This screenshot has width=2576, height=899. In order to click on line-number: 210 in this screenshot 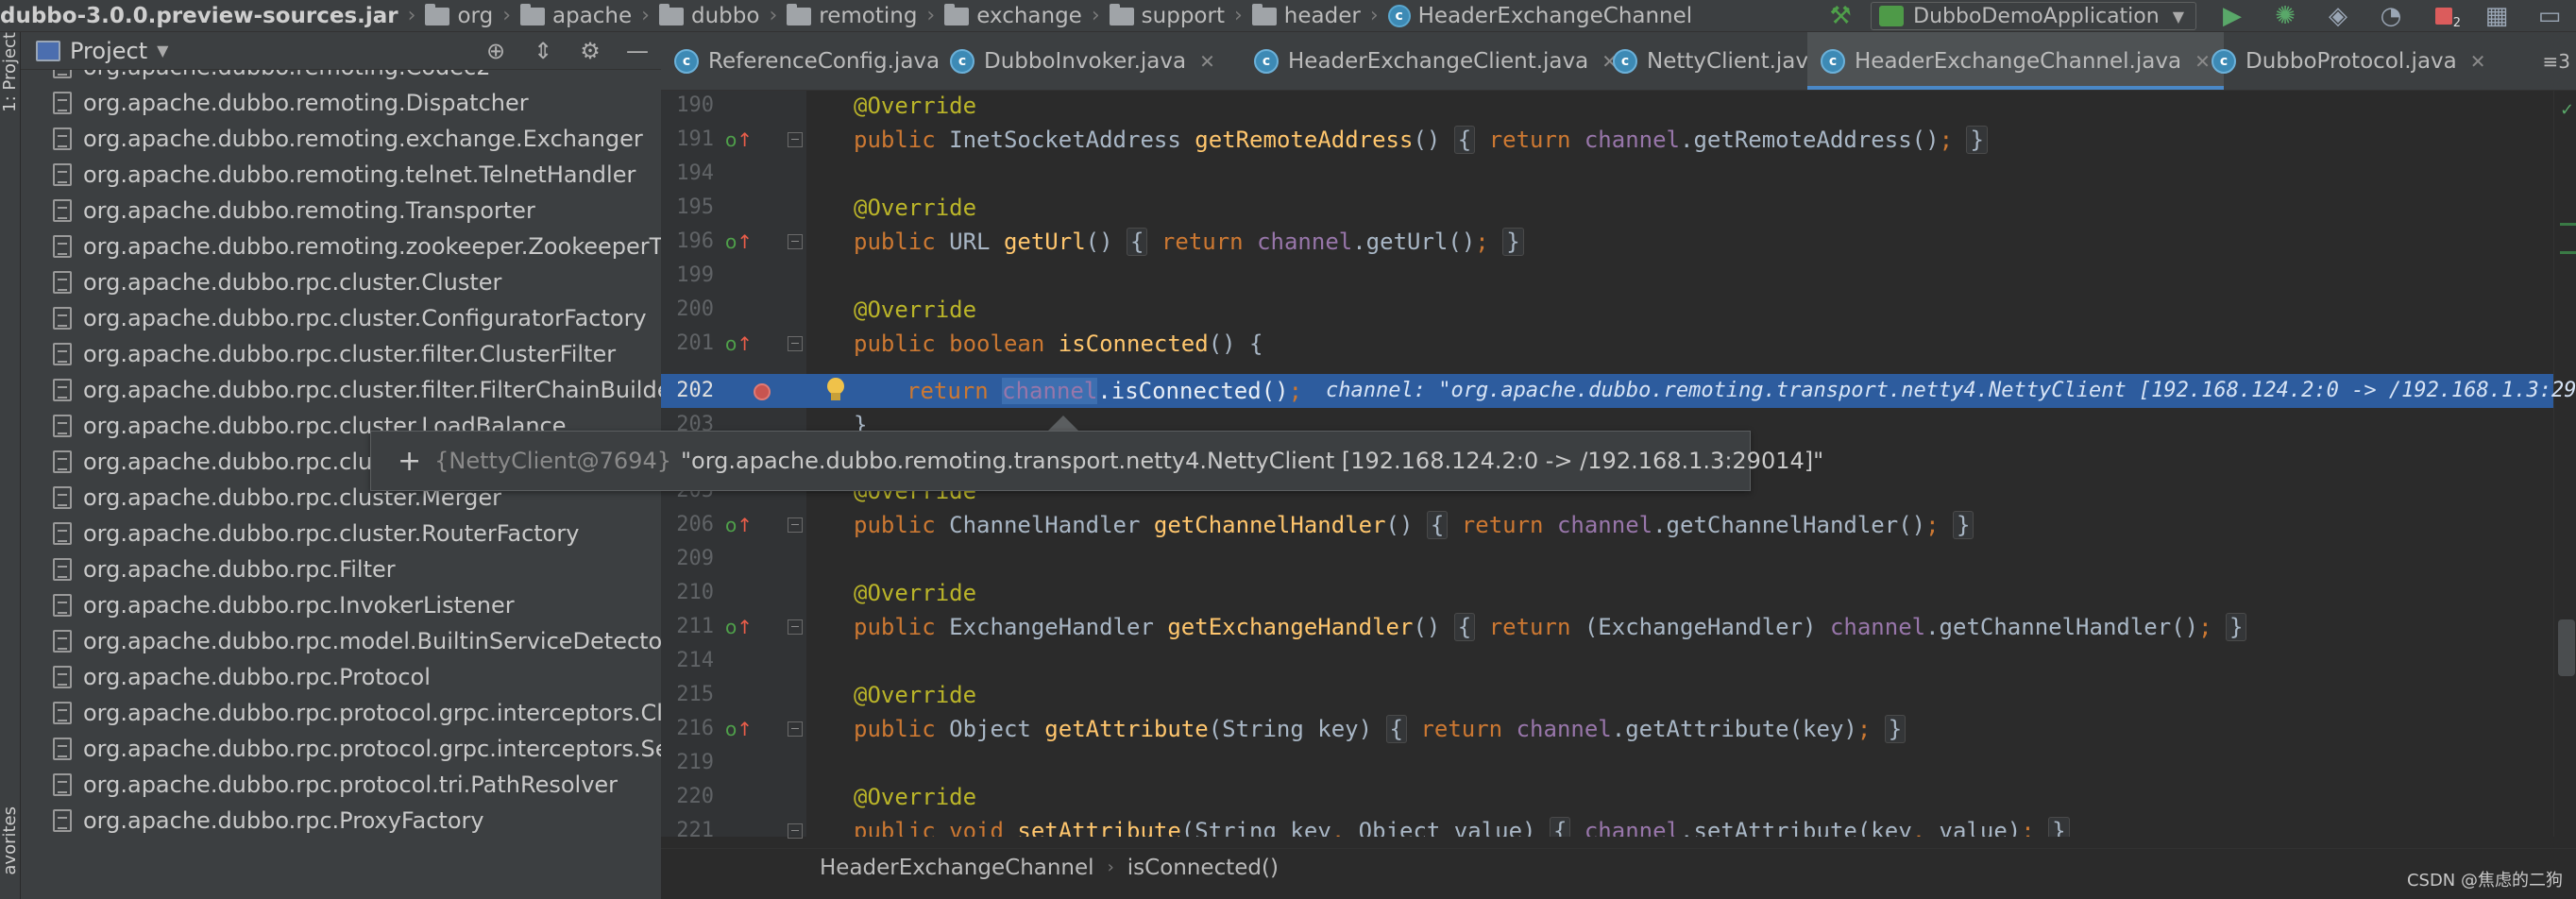, I will do `click(695, 592)`.